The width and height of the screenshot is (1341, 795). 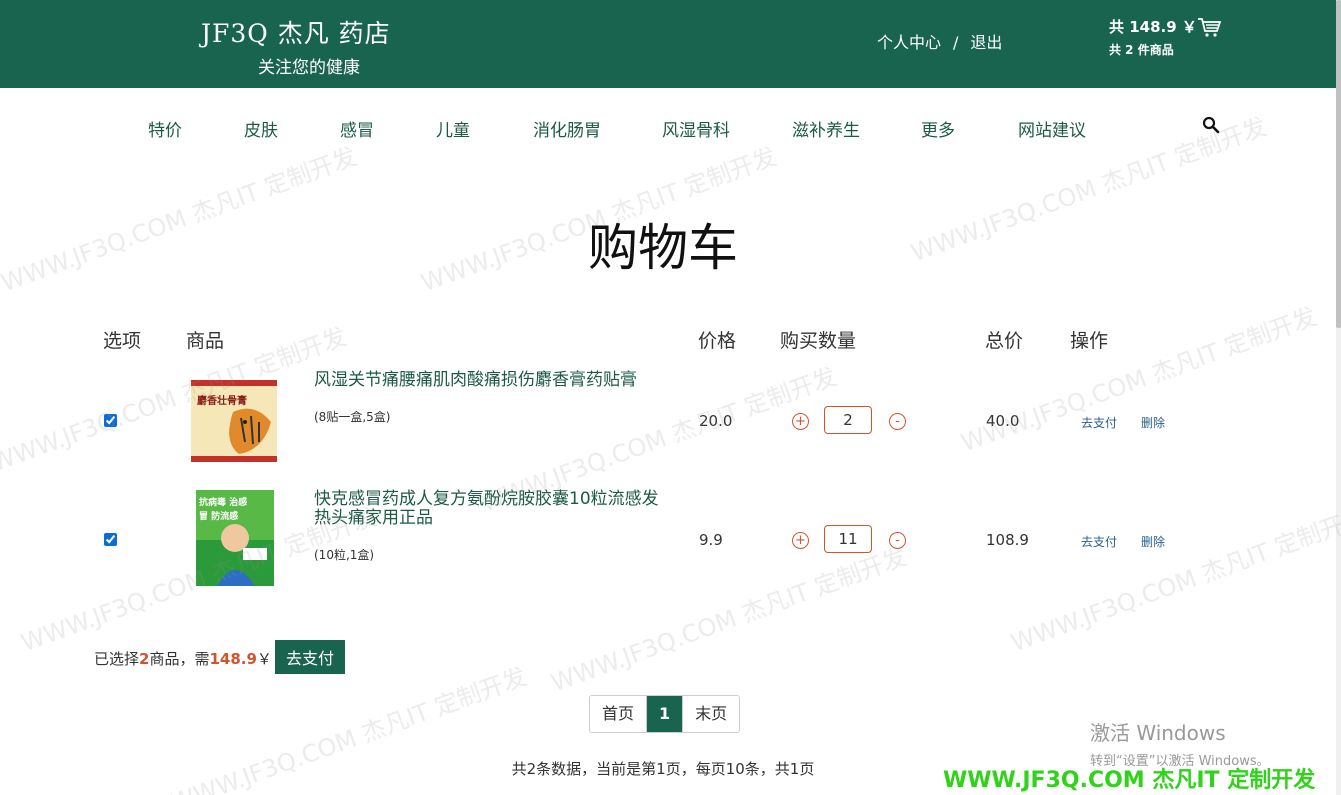 What do you see at coordinates (234, 420) in the screenshot?
I see `product-image: 麝香壮骨膏` at bounding box center [234, 420].